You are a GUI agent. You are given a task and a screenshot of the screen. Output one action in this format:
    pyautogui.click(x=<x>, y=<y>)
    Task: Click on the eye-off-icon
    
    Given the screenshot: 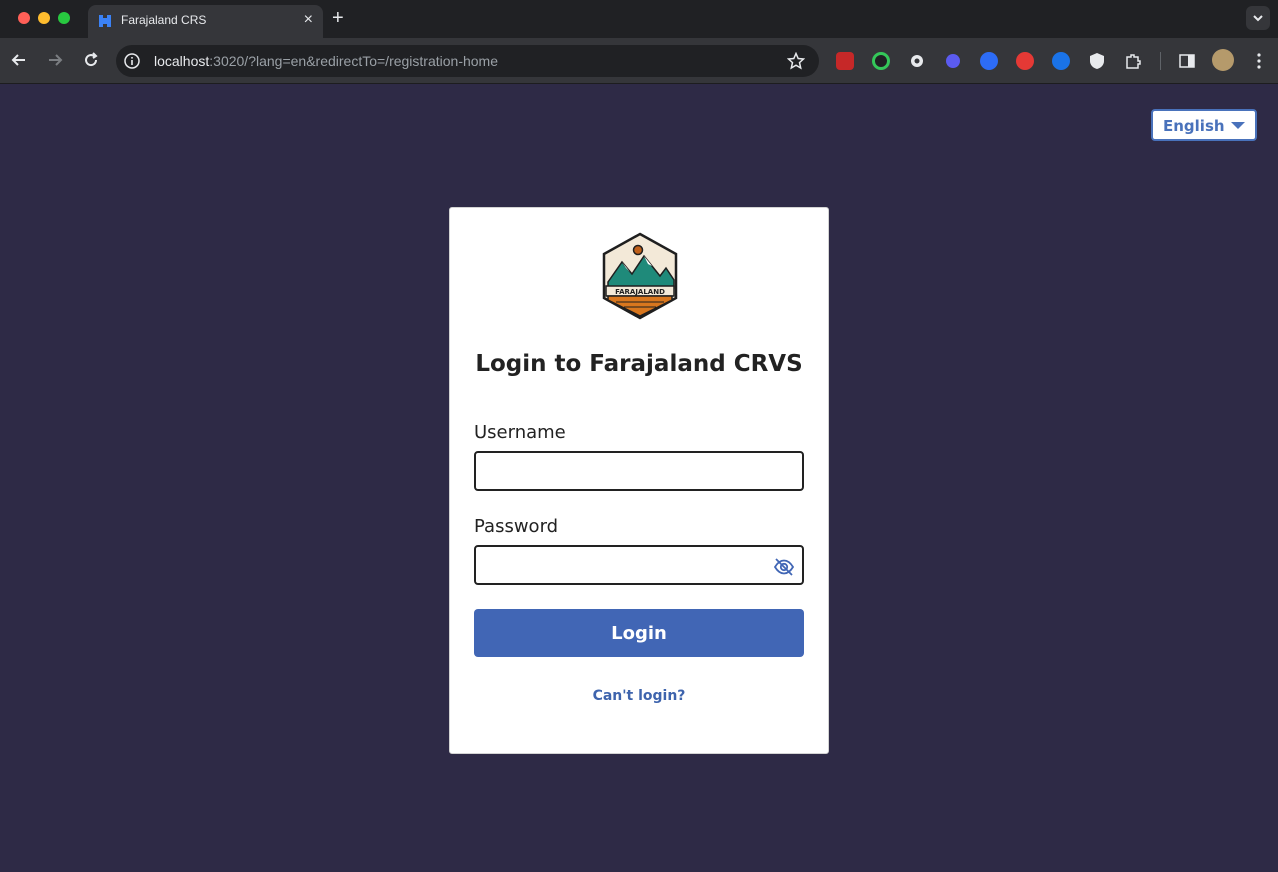 What is the action you would take?
    pyautogui.click(x=784, y=567)
    